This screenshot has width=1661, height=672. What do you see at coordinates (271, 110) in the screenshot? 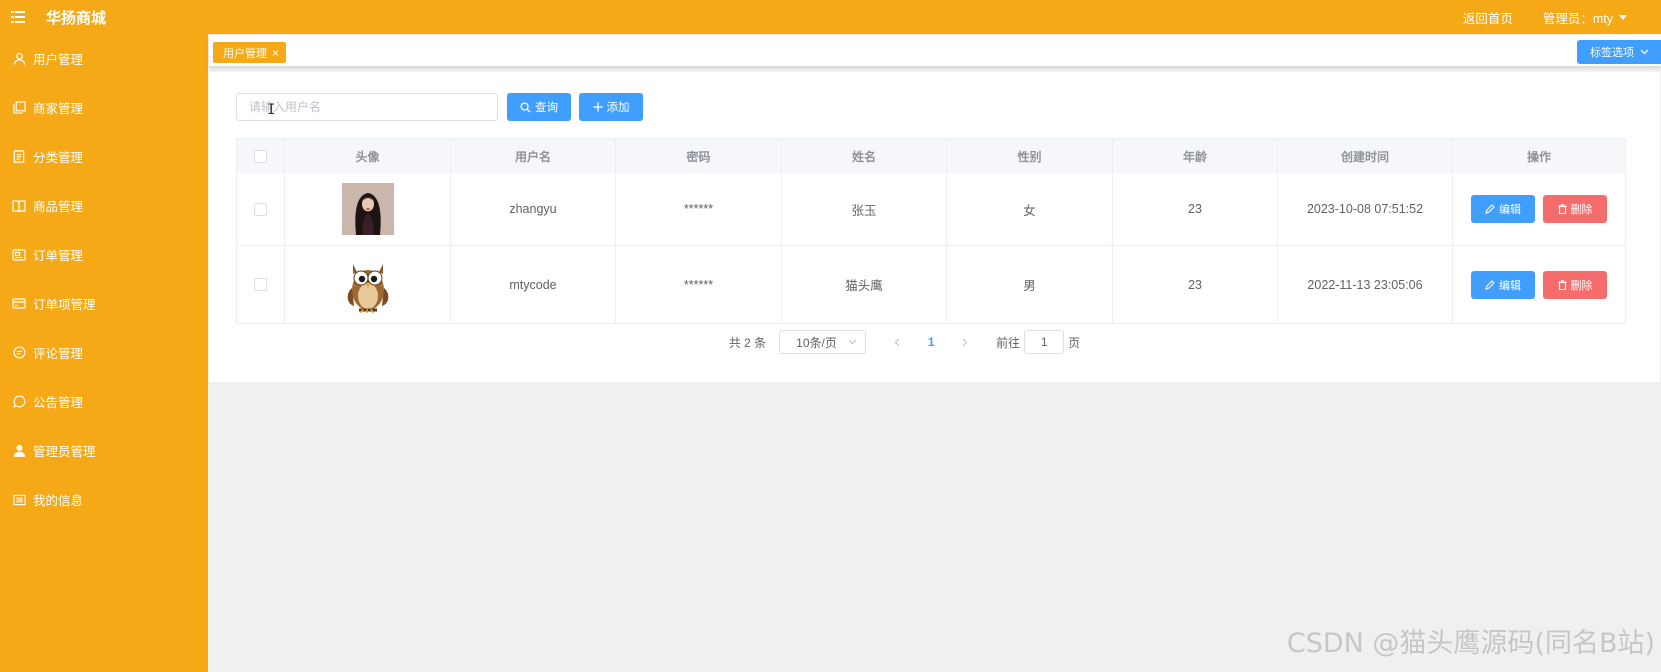
I see `text-cursor-icon: I` at bounding box center [271, 110].